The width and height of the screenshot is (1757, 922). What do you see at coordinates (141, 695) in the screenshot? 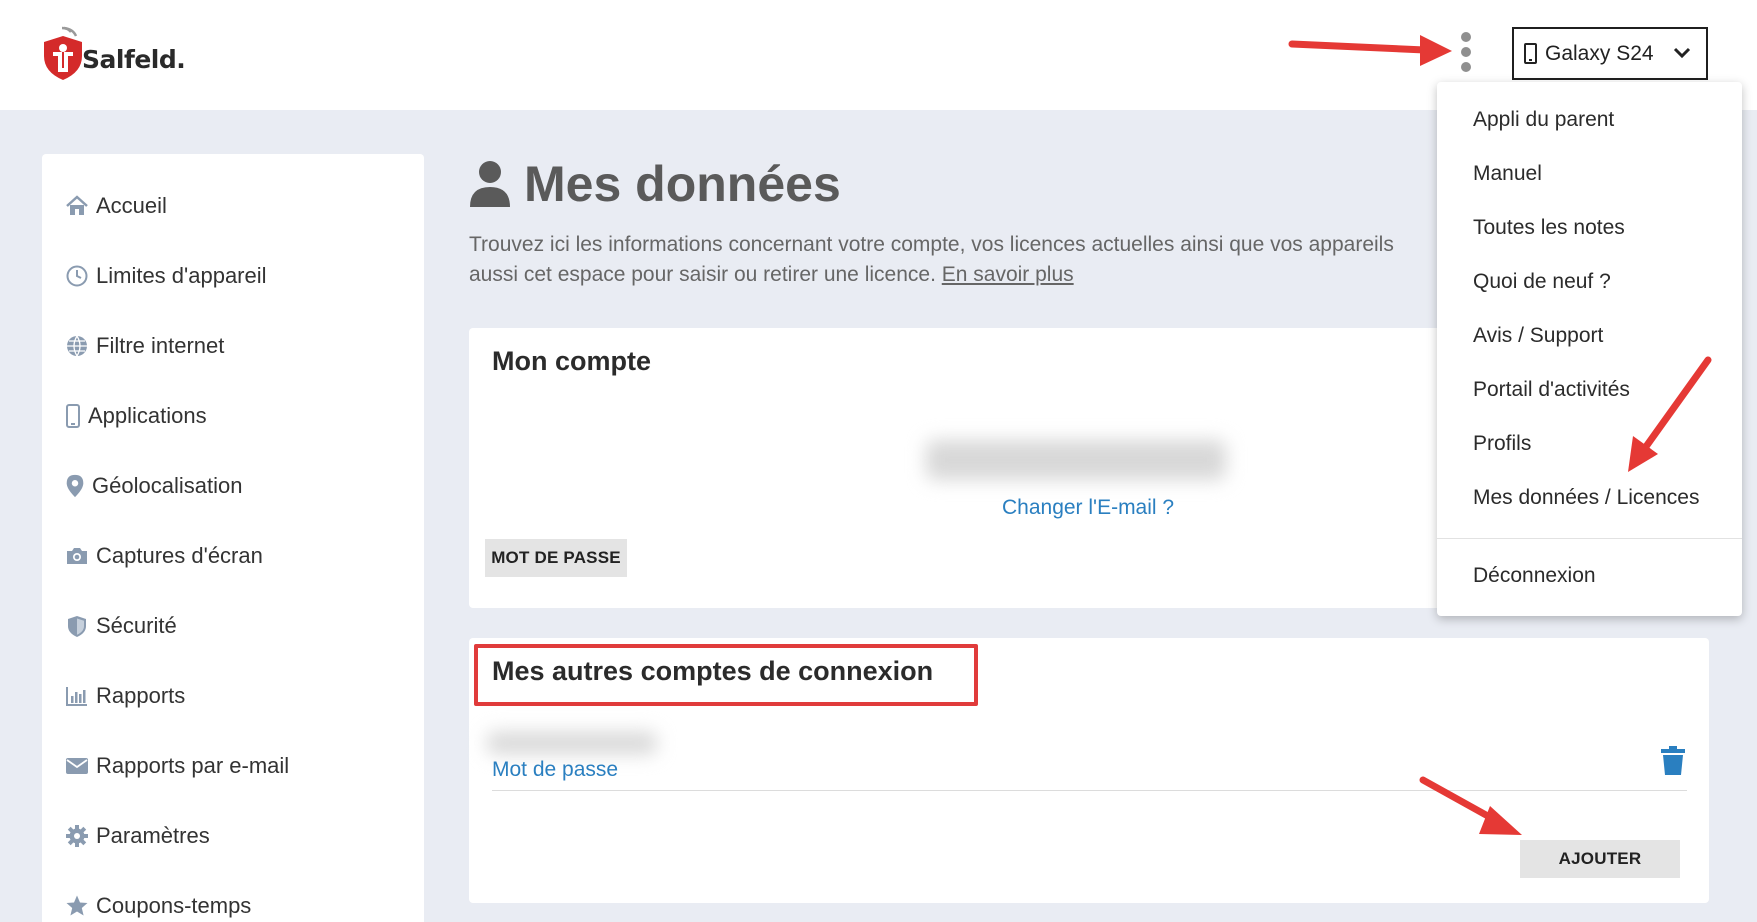
I see `sidebar-item-label: Rapports` at bounding box center [141, 695].